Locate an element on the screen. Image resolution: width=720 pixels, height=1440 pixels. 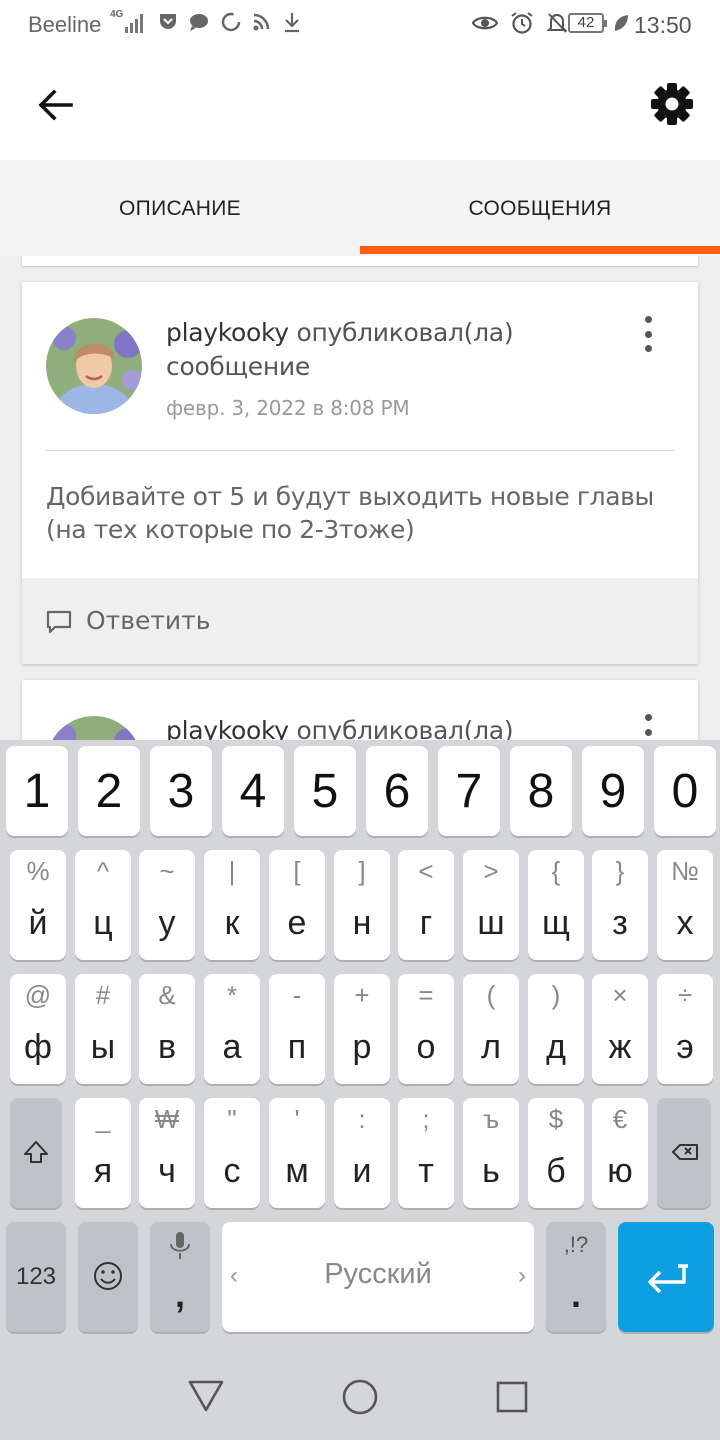
key-letter: " с is located at coordinates (232, 1153).